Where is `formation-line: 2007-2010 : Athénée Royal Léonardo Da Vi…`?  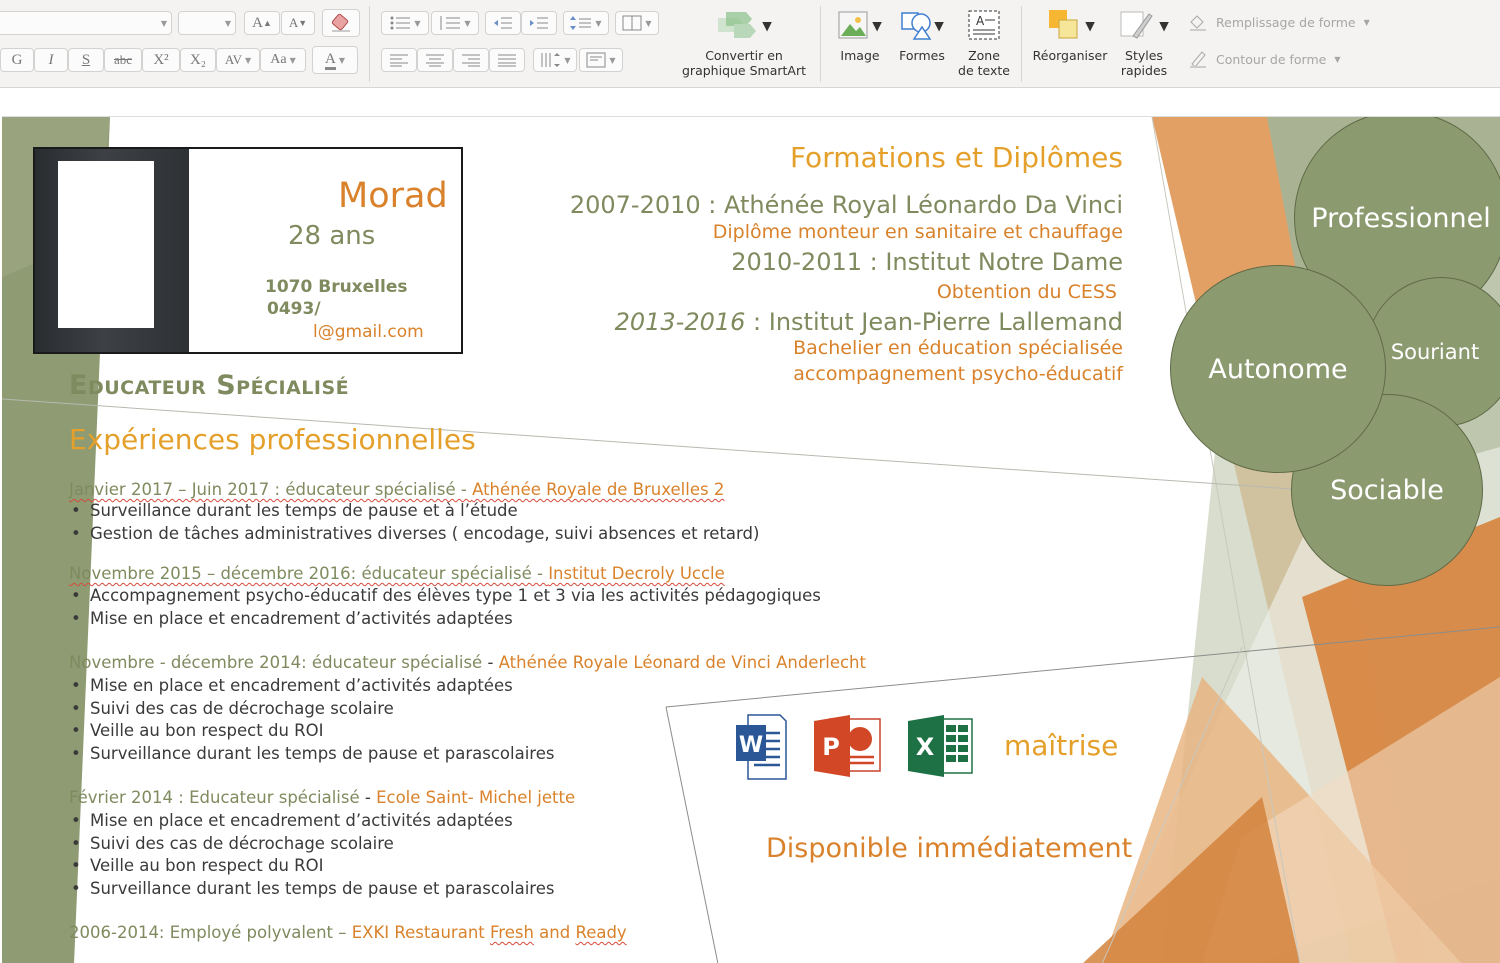 formation-line: 2007-2010 : Athénée Royal Léonardo Da Vi… is located at coordinates (846, 205).